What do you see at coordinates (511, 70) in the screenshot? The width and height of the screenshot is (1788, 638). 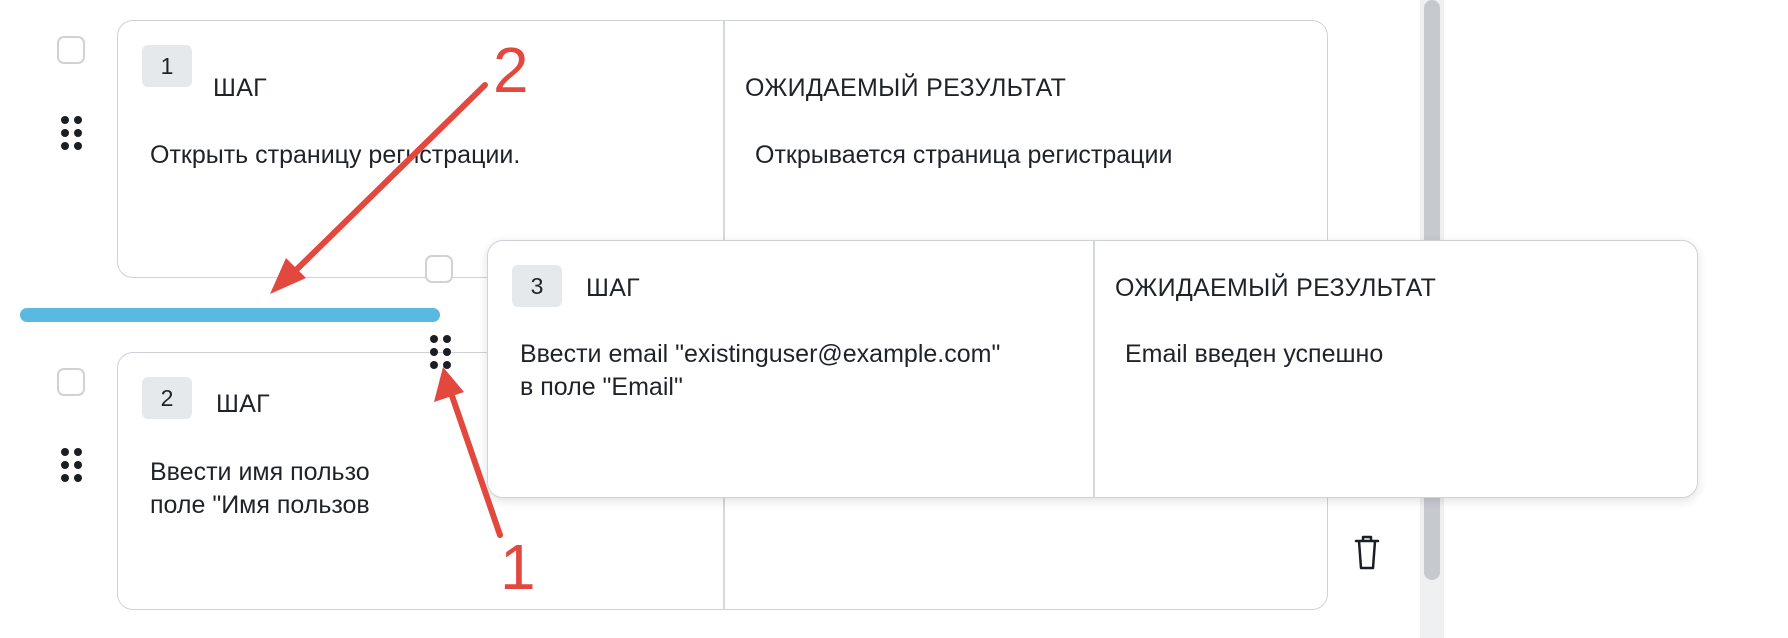 I see `annotation-label-2: 2` at bounding box center [511, 70].